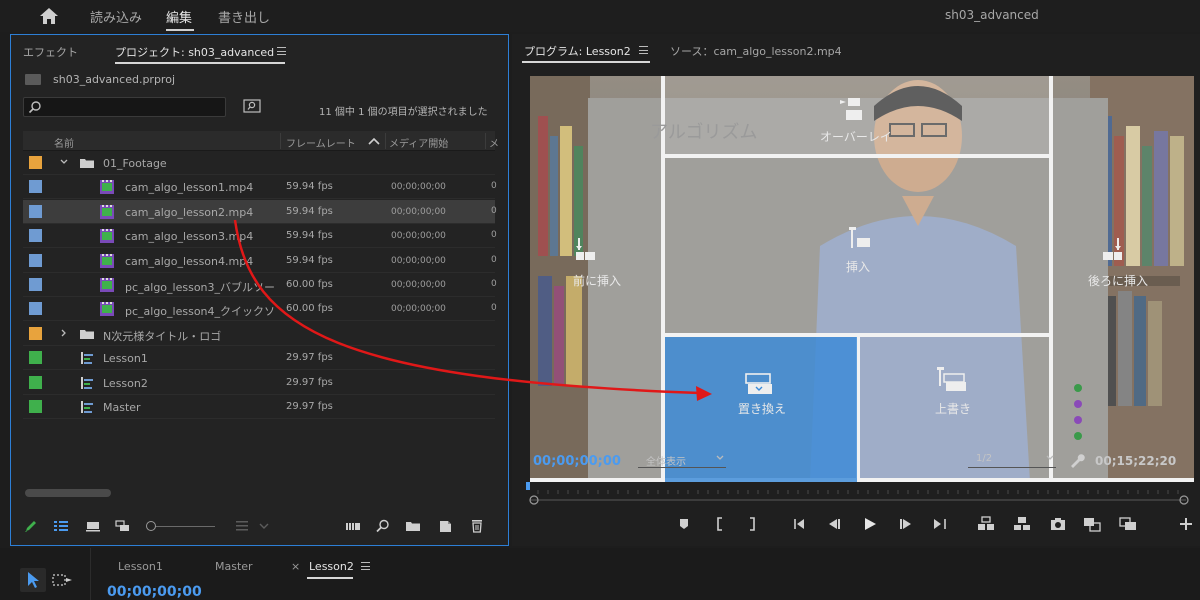 This screenshot has height=600, width=1200. What do you see at coordinates (353, 526) in the screenshot?
I see `automate-to-sequence-icon` at bounding box center [353, 526].